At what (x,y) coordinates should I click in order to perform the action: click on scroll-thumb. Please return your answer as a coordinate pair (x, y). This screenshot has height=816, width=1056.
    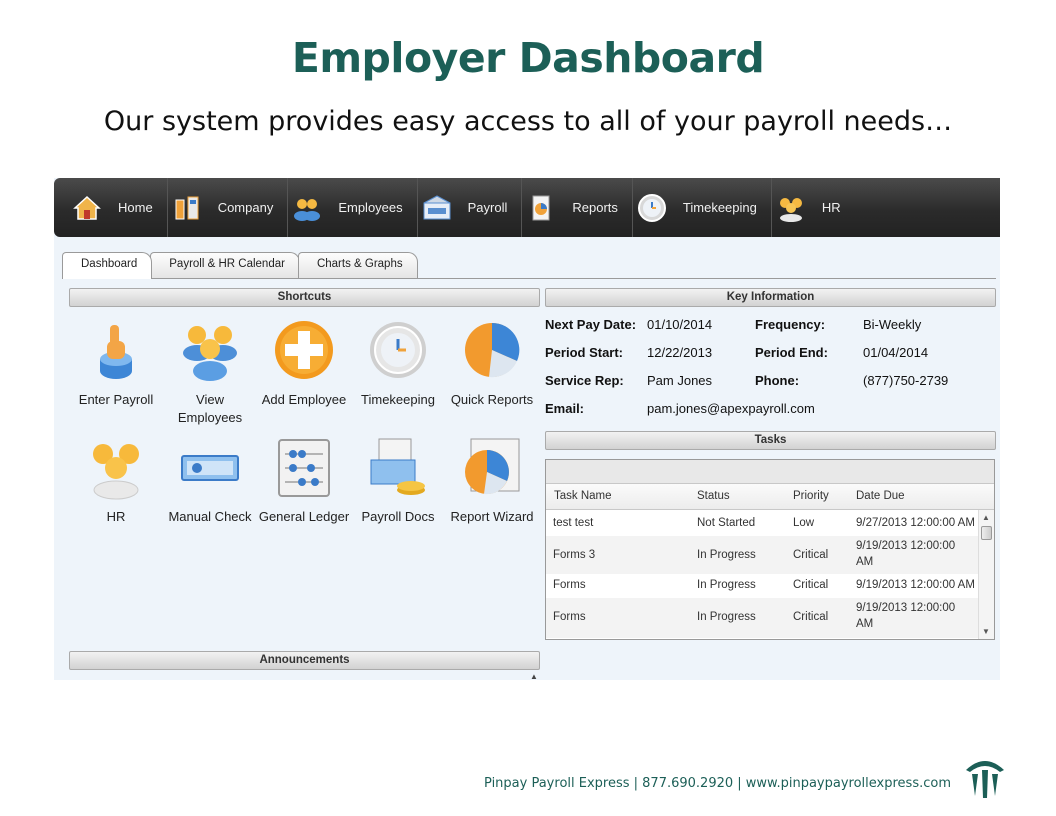
    Looking at the image, I should click on (986, 533).